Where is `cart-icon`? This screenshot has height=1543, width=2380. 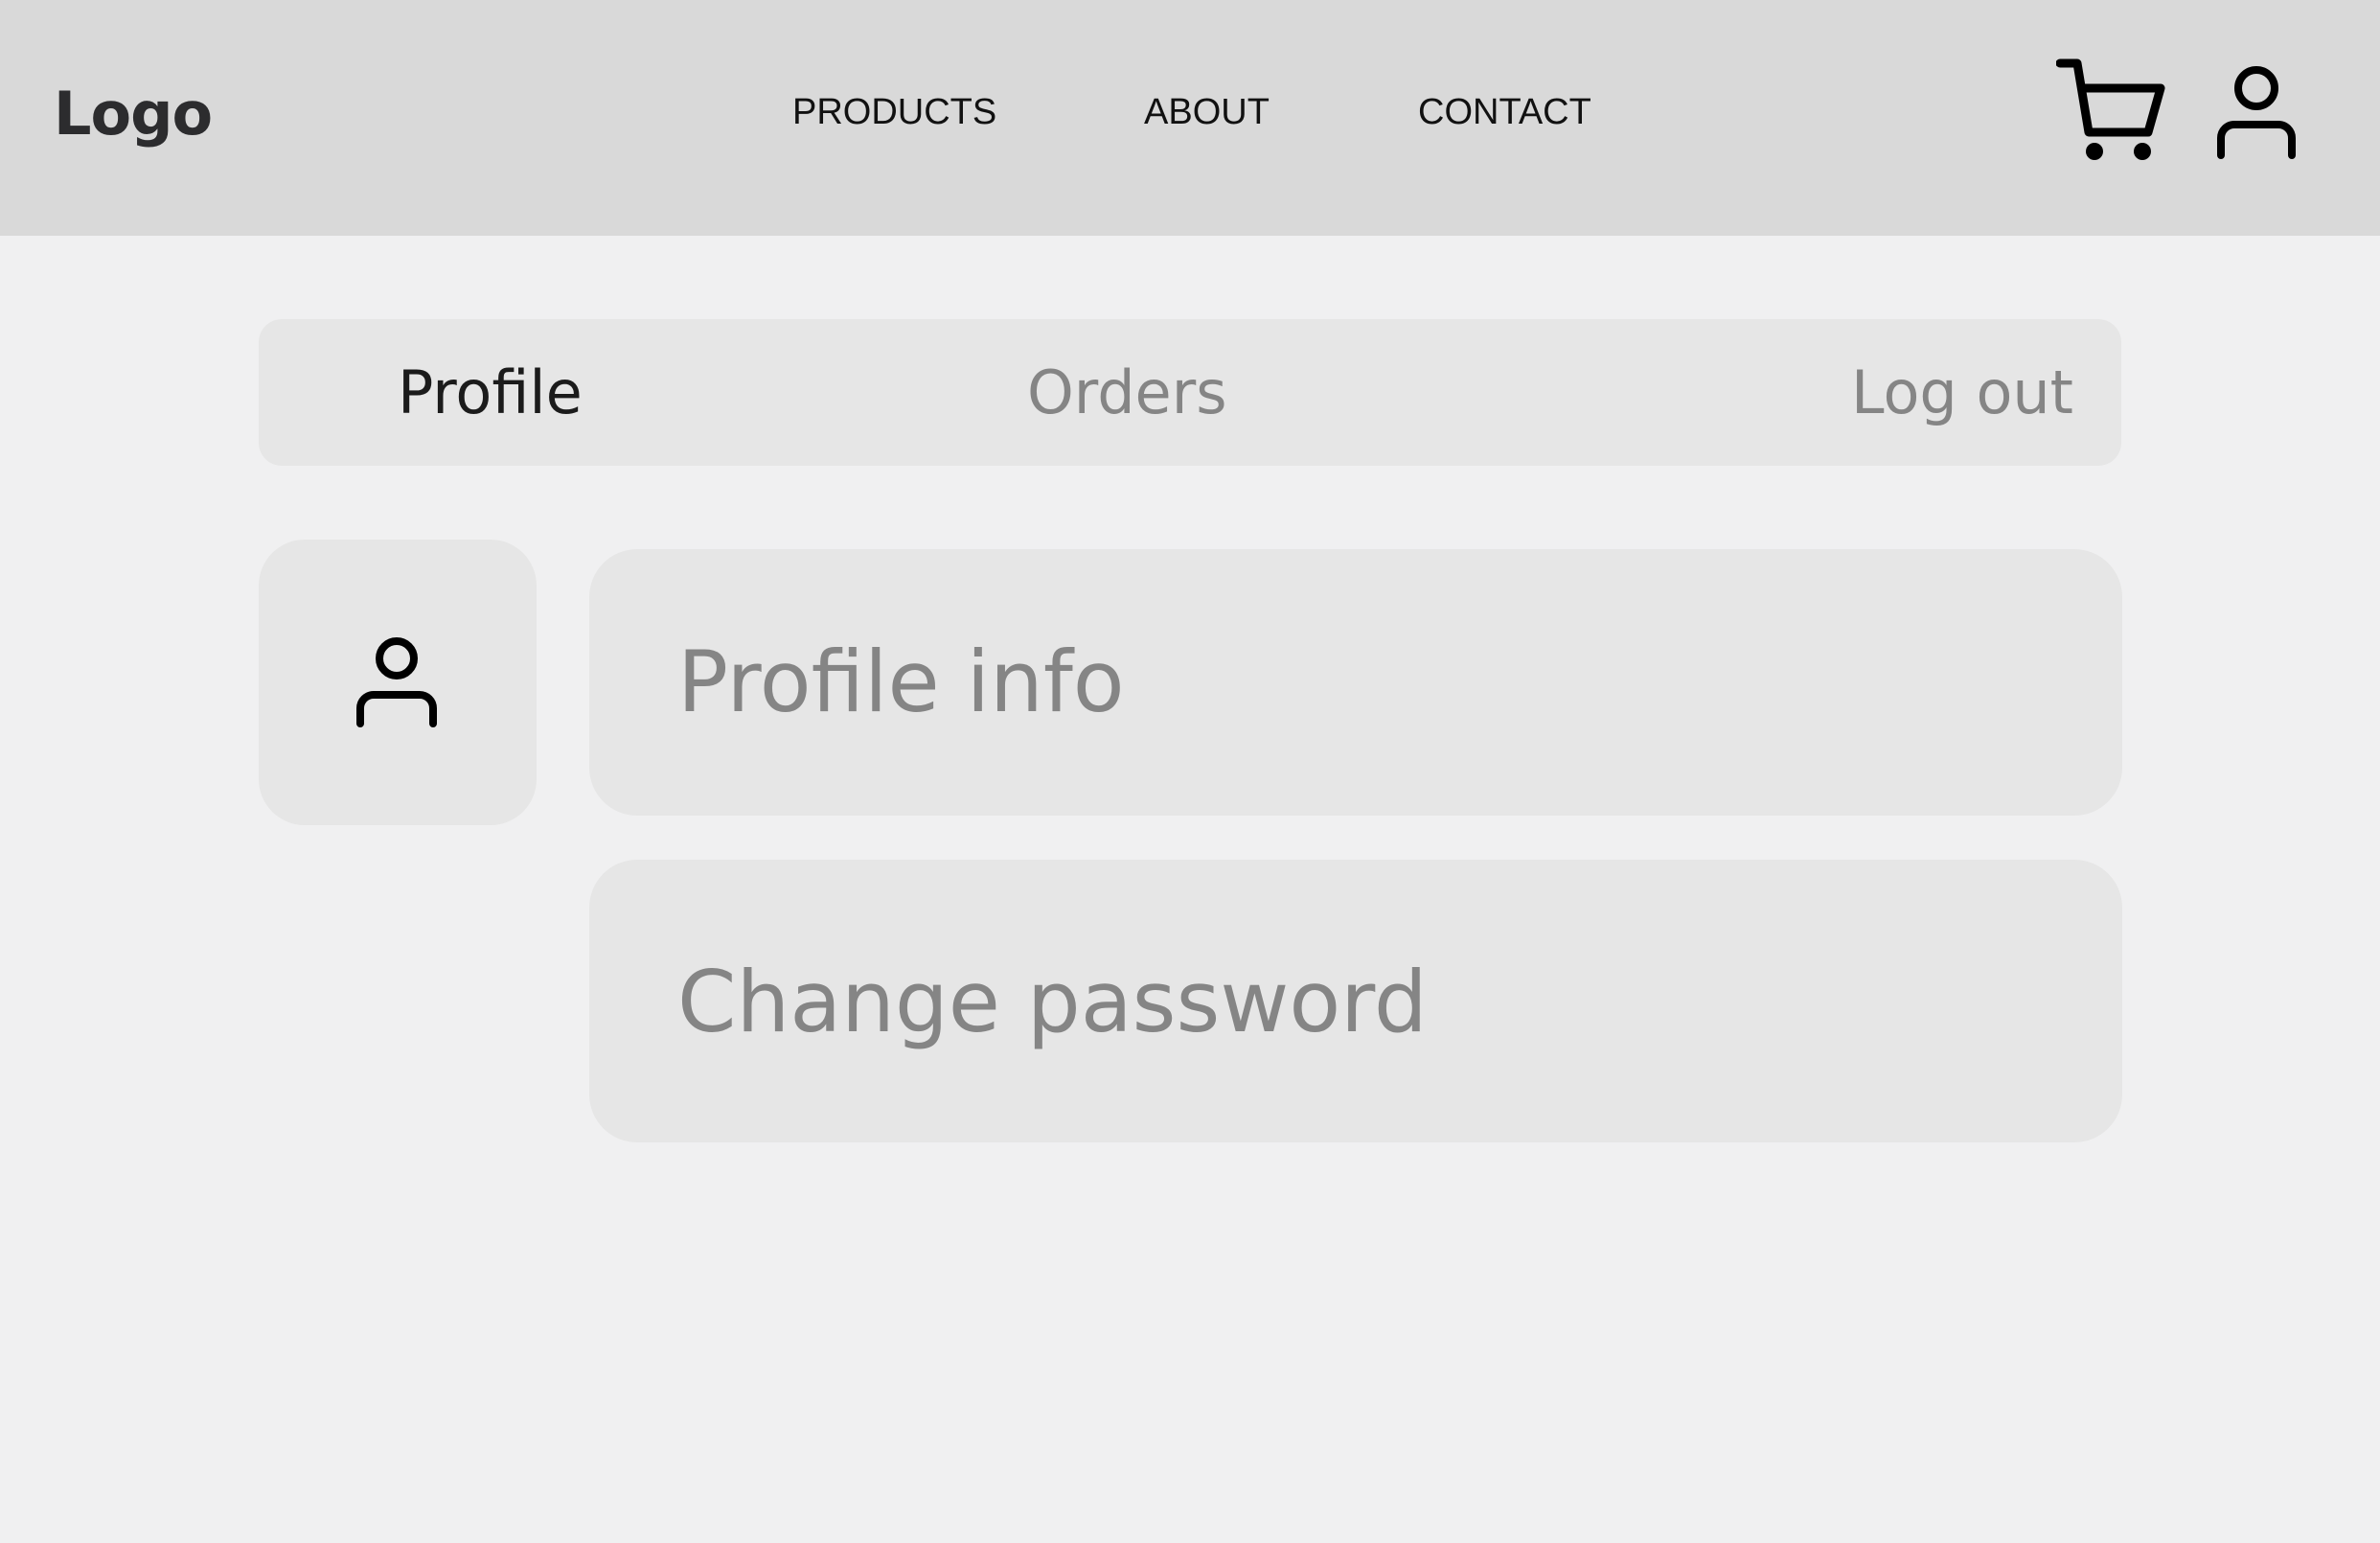
cart-icon is located at coordinates (2111, 109).